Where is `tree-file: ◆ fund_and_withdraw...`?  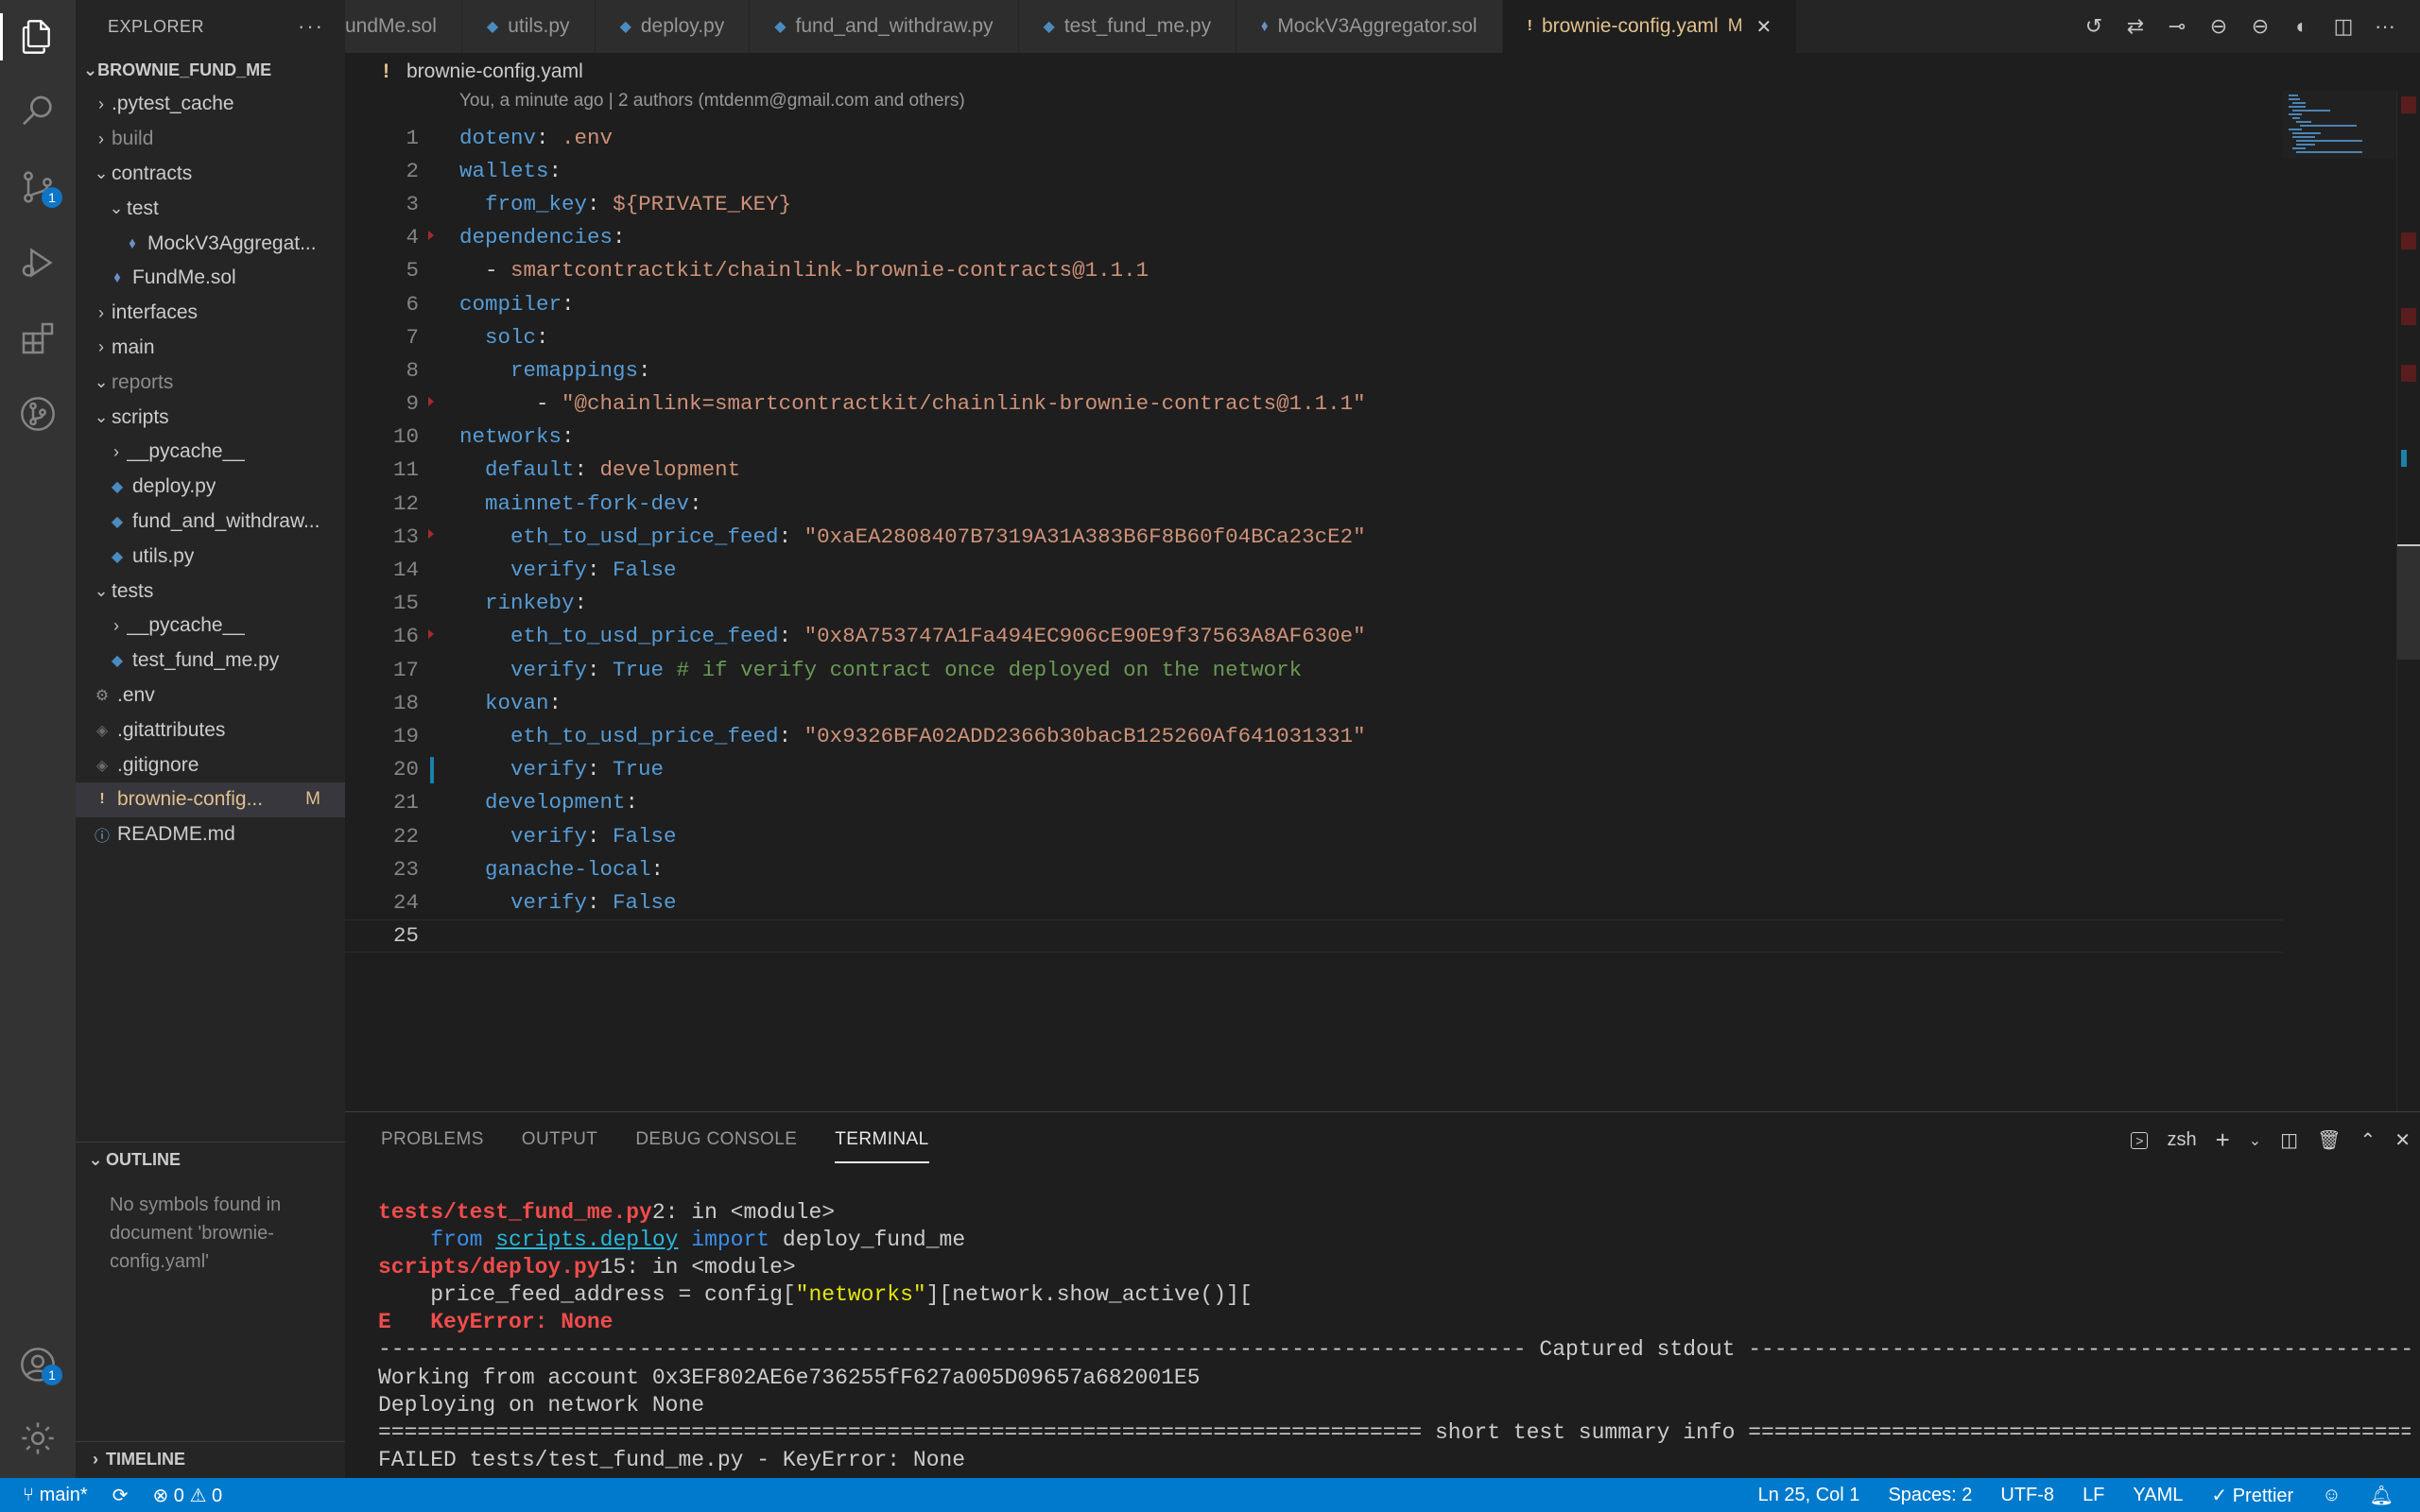
tree-file: ◆ fund_and_withdraw... is located at coordinates (210, 522).